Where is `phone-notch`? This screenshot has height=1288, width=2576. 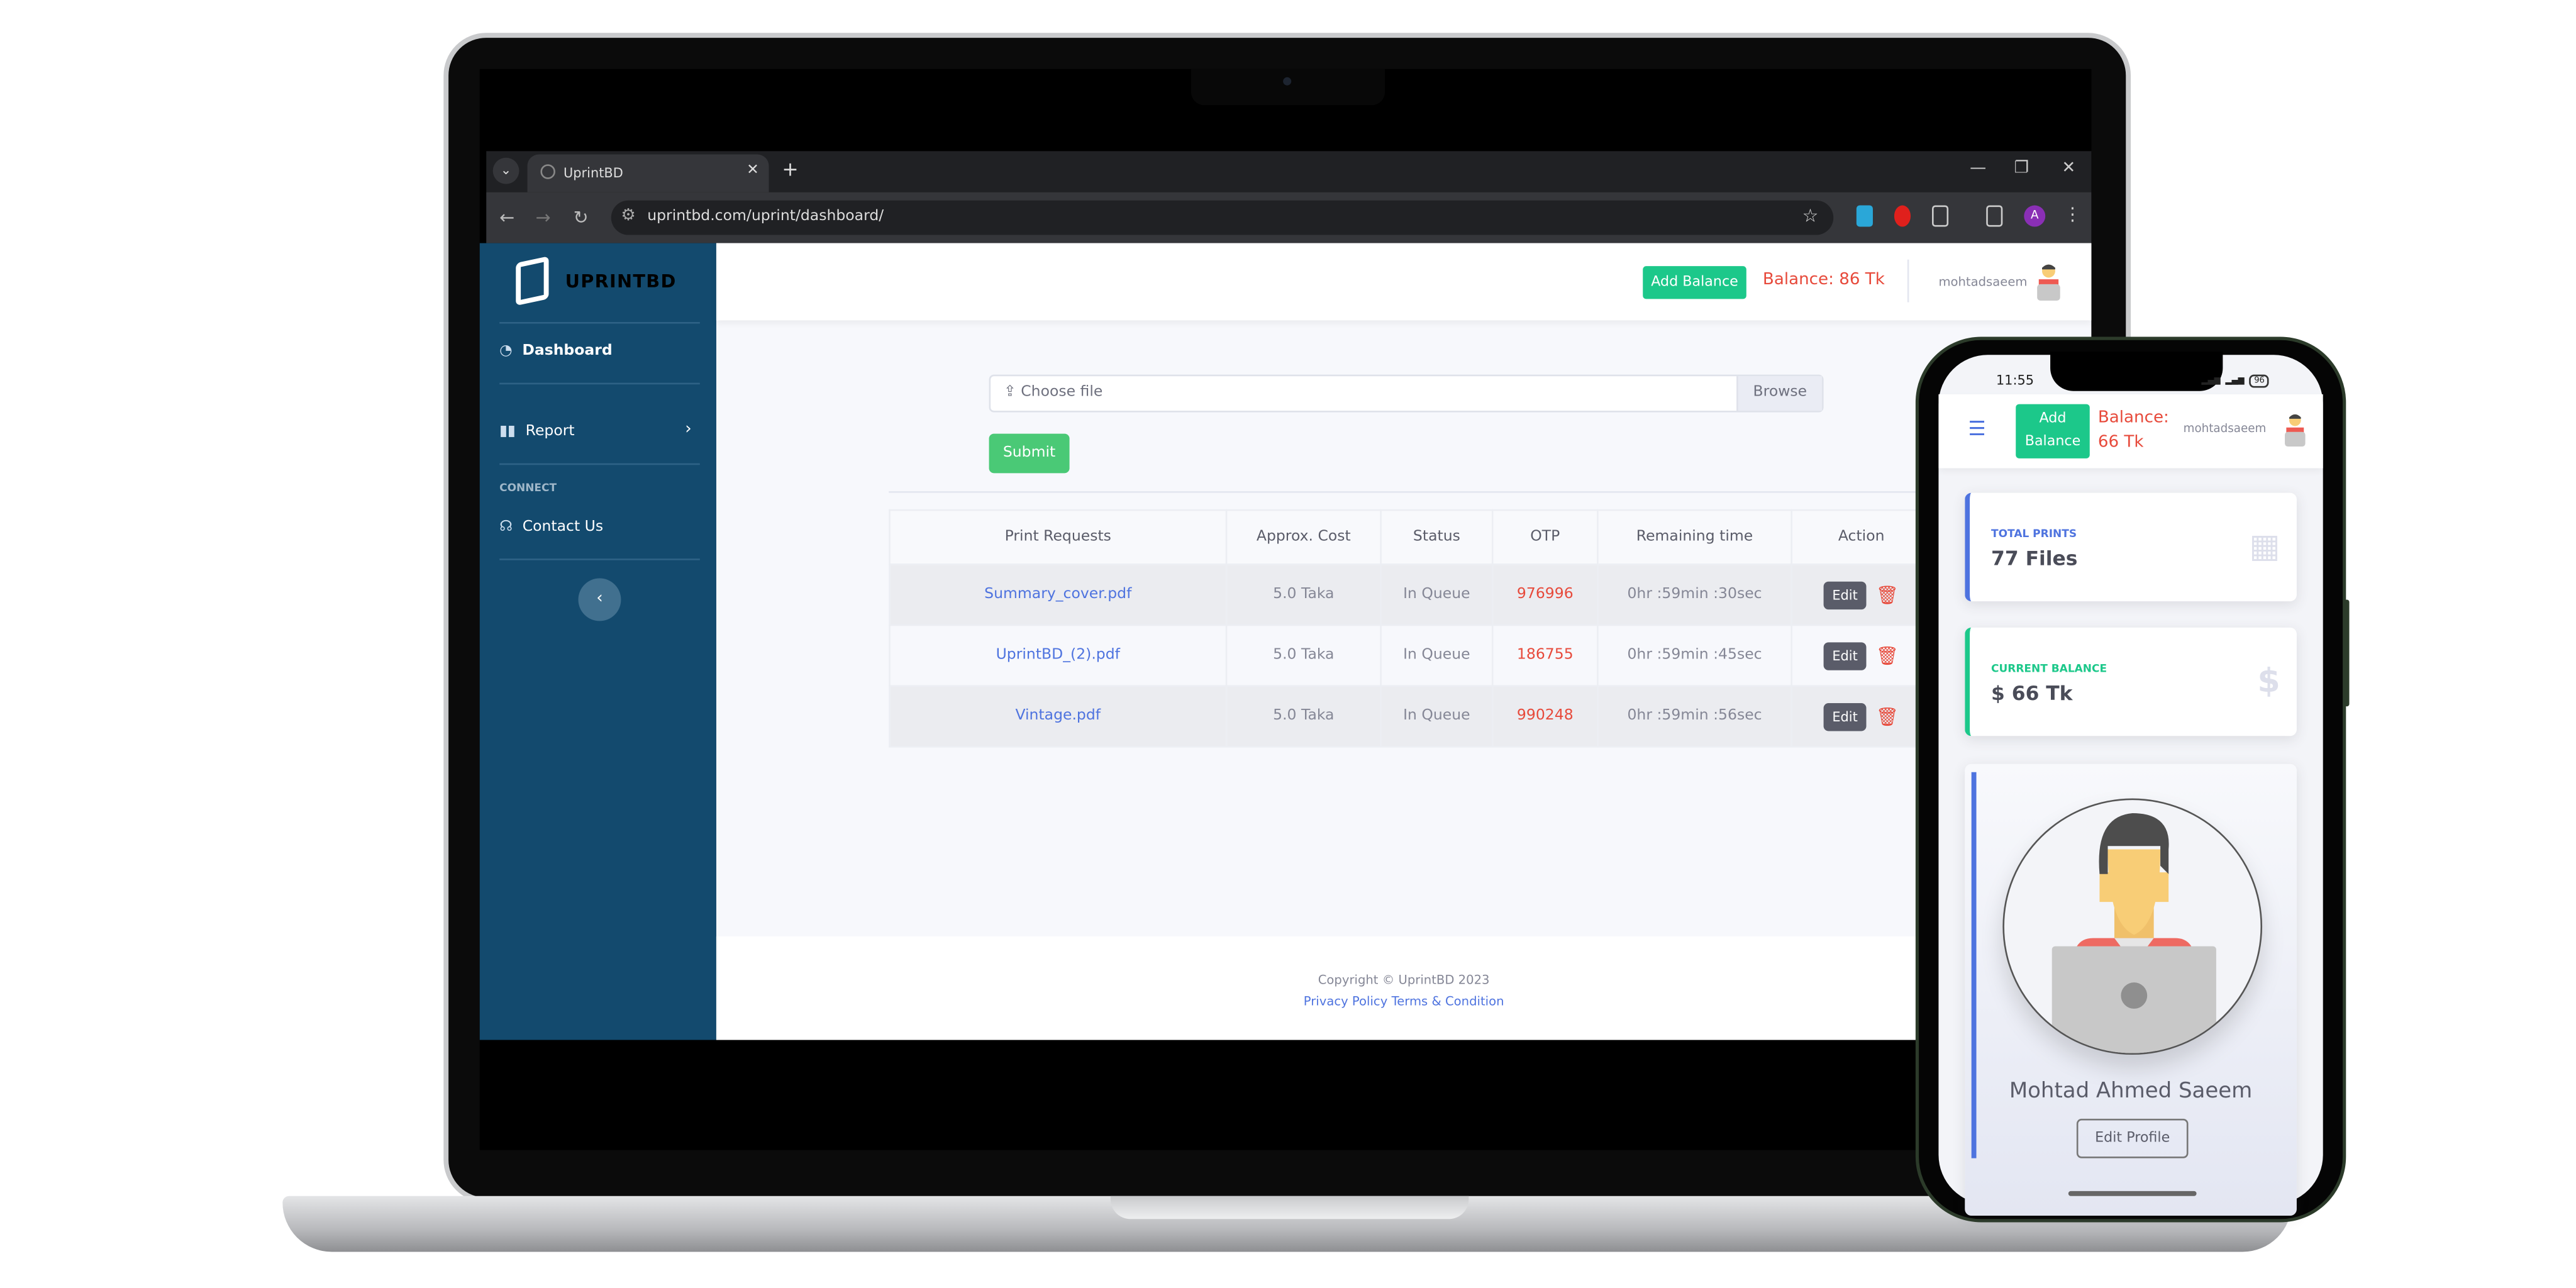
phone-notch is located at coordinates (2136, 371).